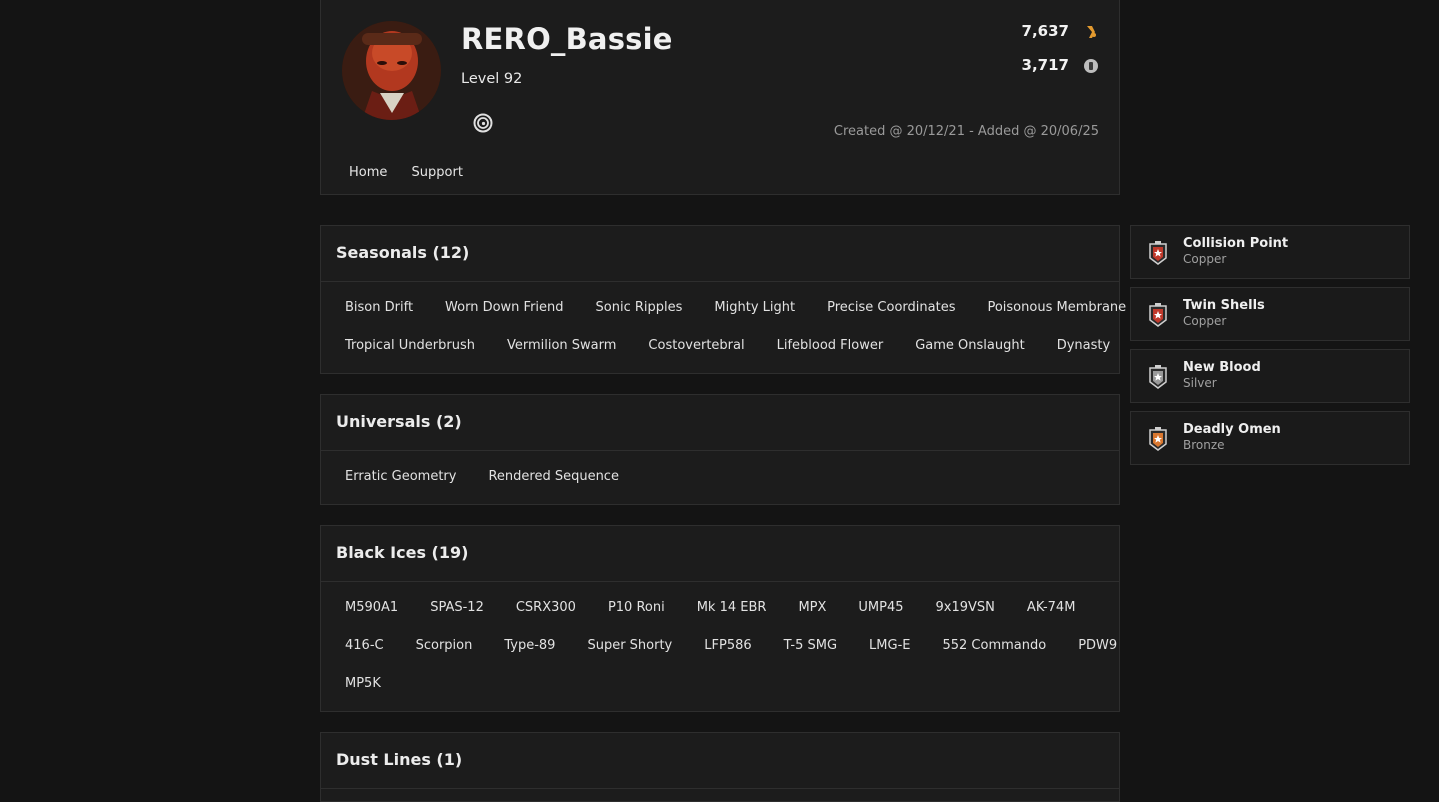 The height and width of the screenshot is (802, 1439). What do you see at coordinates (639, 307) in the screenshot?
I see `skin-tag: Sonic Ripples` at bounding box center [639, 307].